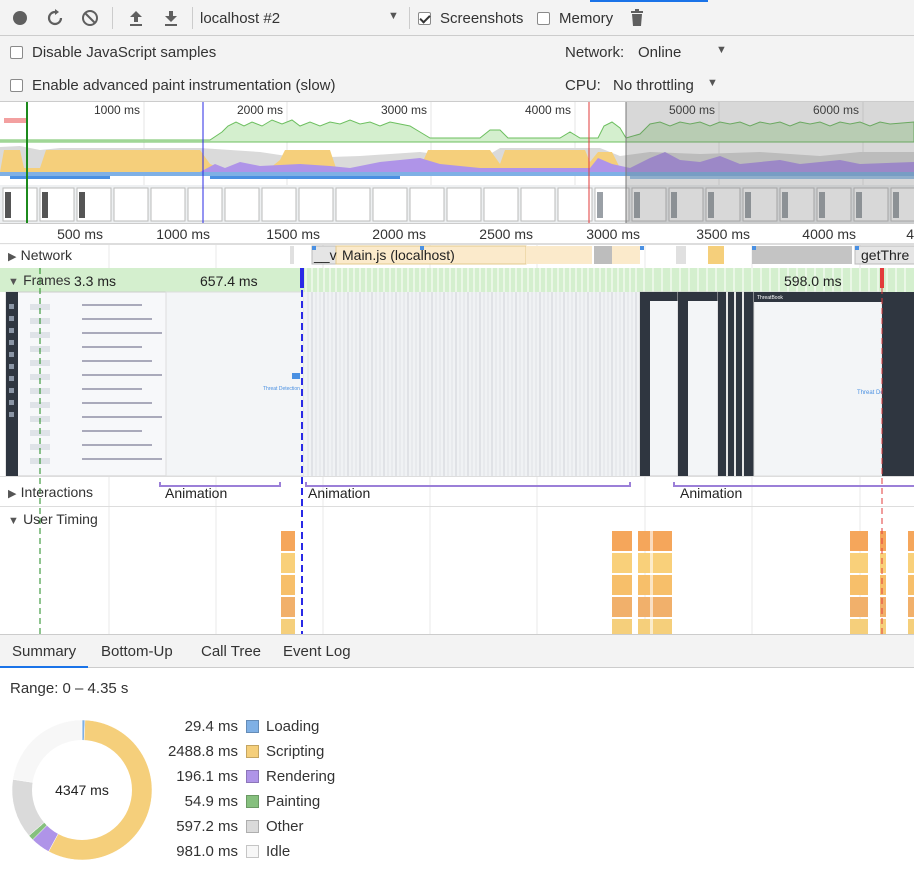 The height and width of the screenshot is (877, 914). Describe the element at coordinates (317, 651) in the screenshot. I see `tab-event-log: Event Log` at that location.